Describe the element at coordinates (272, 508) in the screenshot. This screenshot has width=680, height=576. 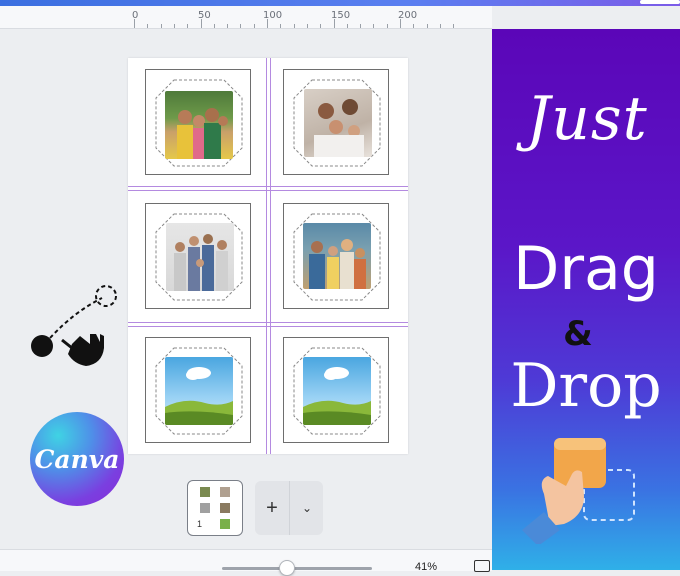
I see `add-page-button: +` at that location.